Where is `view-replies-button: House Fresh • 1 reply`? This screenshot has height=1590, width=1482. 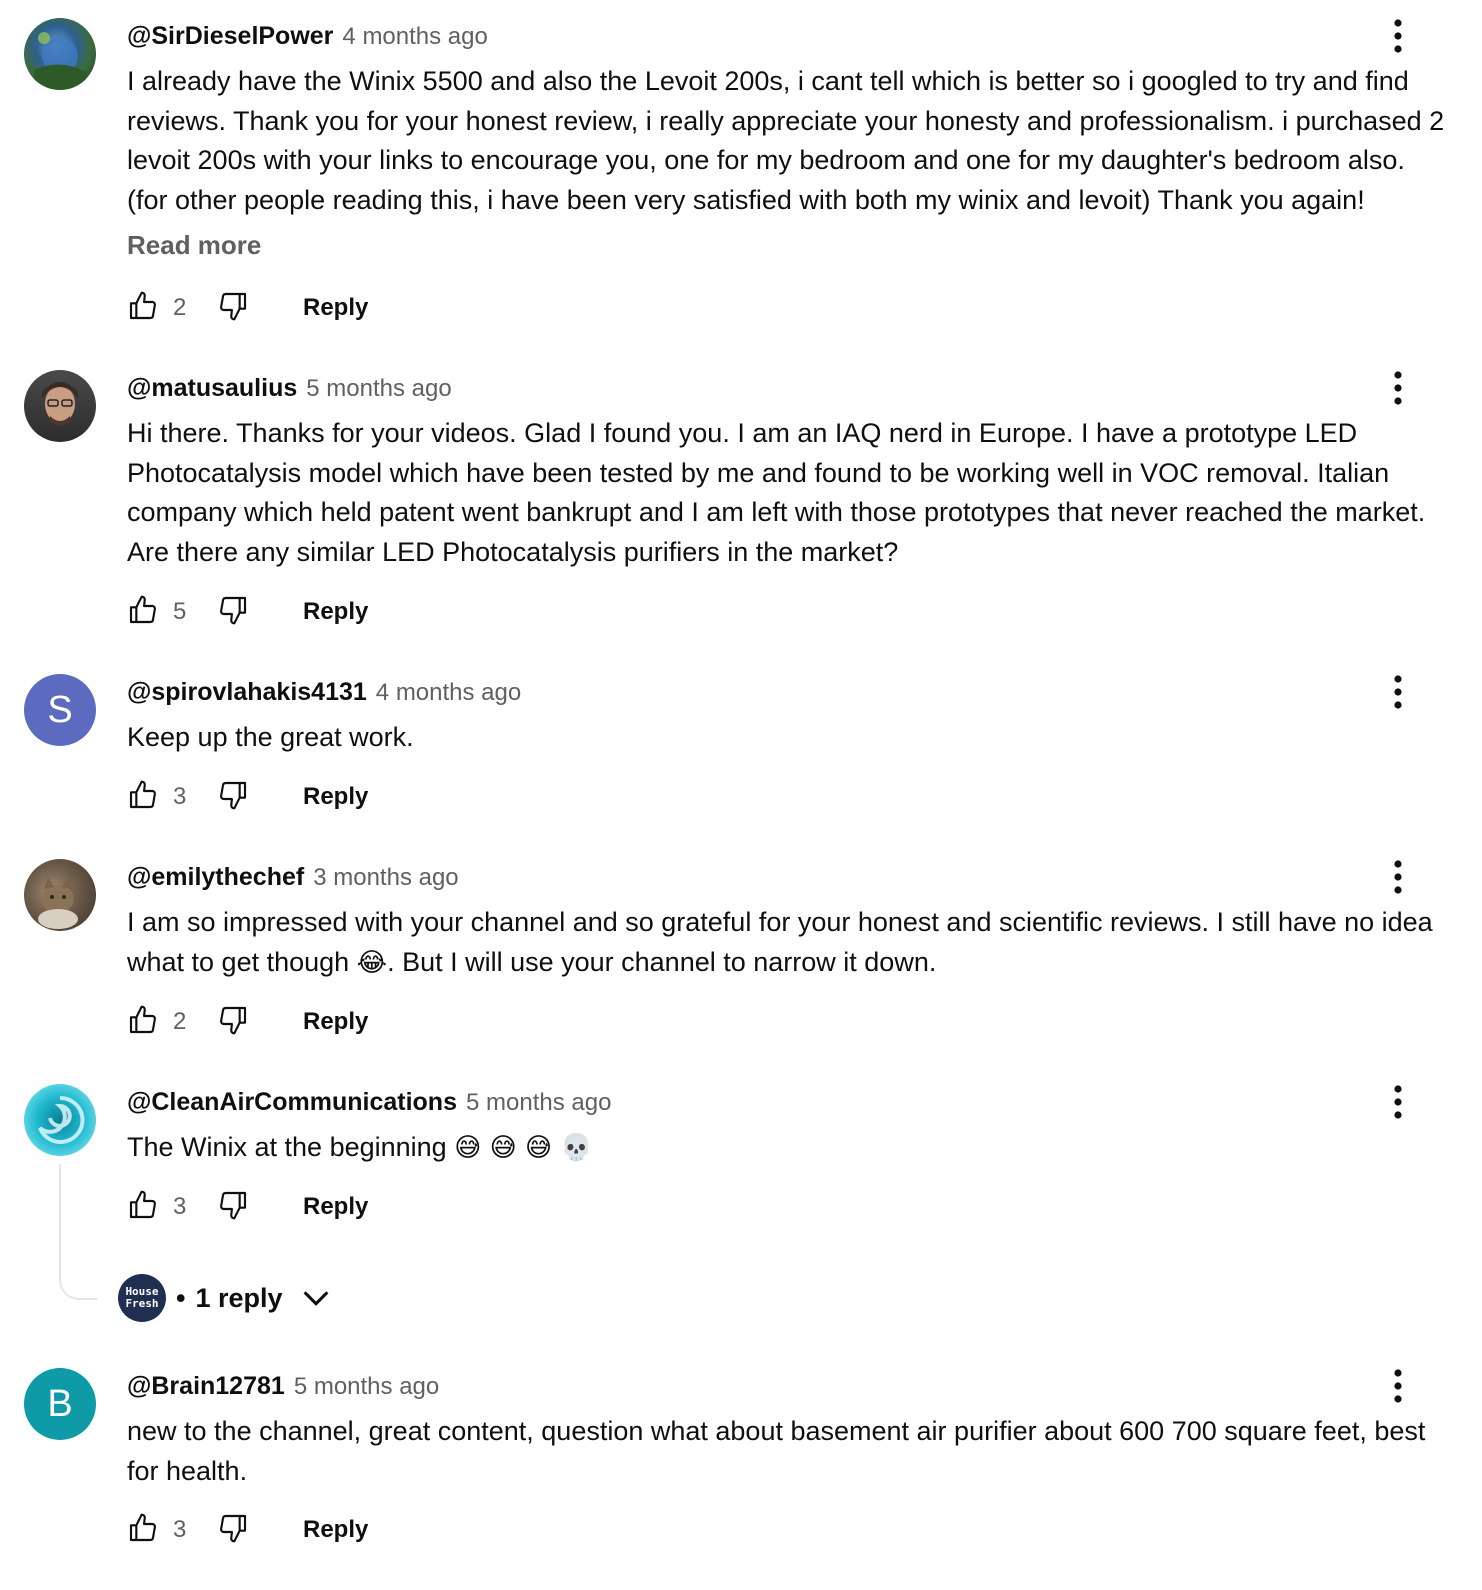
view-replies-button: House Fresh • 1 reply is located at coordinates (225, 1298).